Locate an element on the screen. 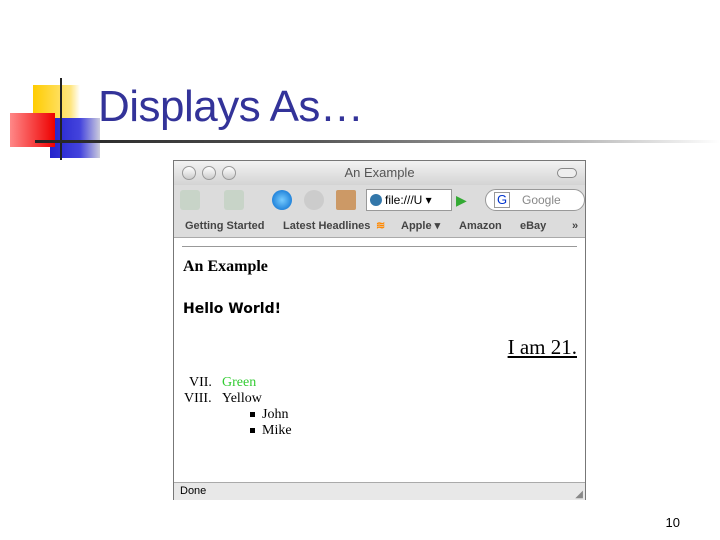  title-underline is located at coordinates (377, 141).